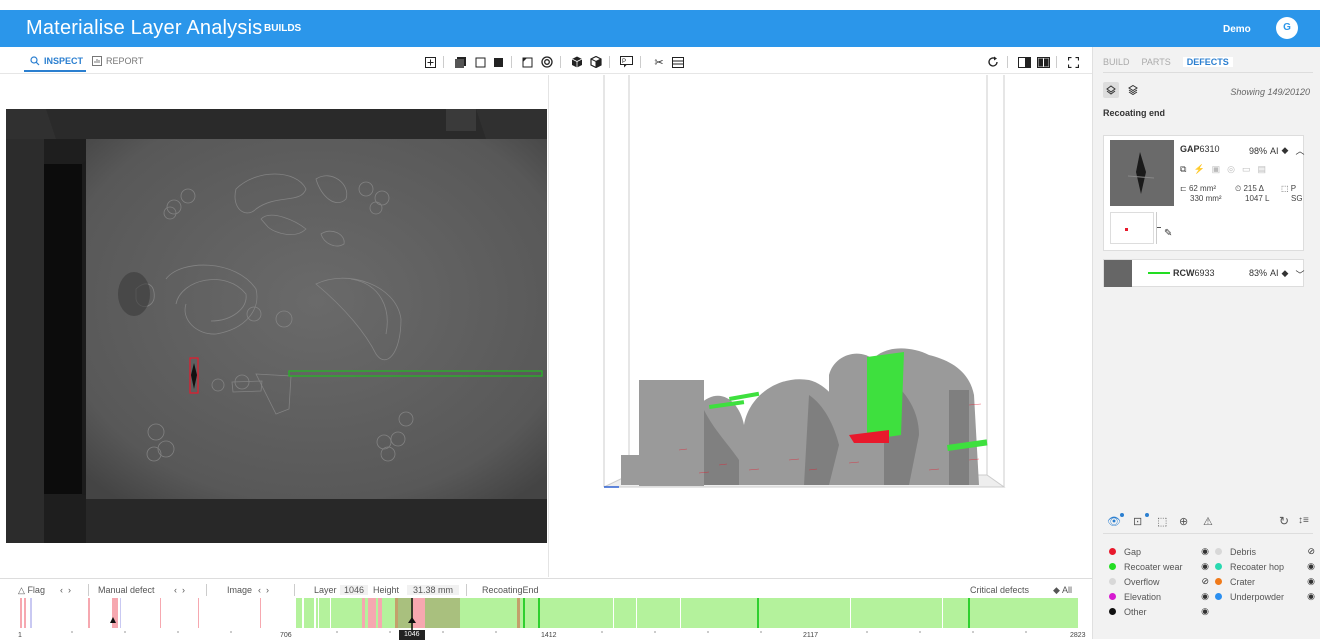 This screenshot has height=640, width=1320. What do you see at coordinates (1168, 233) in the screenshot?
I see `pencil-icon: ✎` at bounding box center [1168, 233].